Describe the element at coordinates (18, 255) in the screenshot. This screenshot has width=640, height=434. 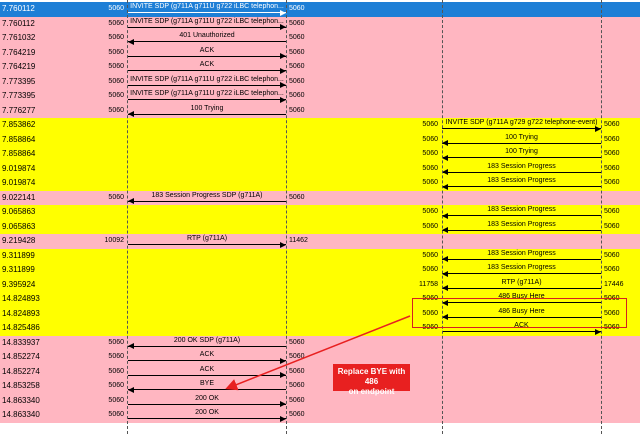
I see `row-timestamp: 9.311899` at that location.